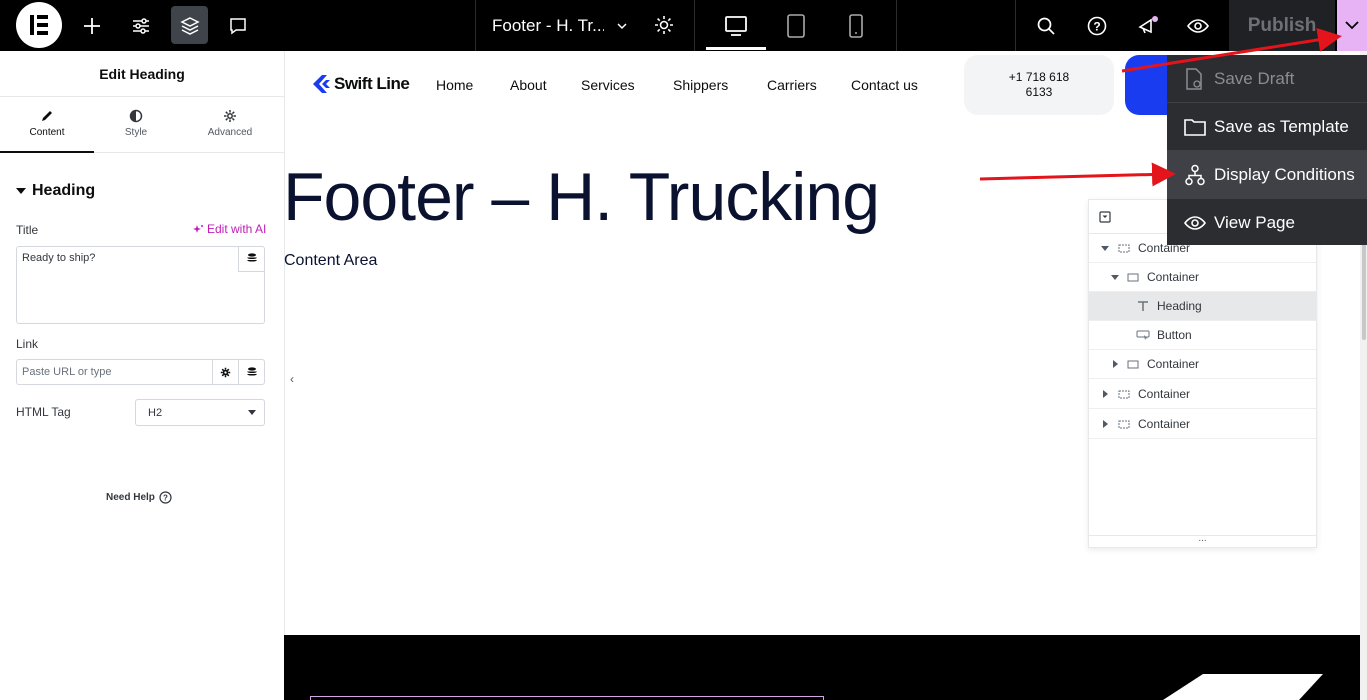 This screenshot has width=1367, height=700. What do you see at coordinates (27, 230) in the screenshot?
I see `title-label: Title` at bounding box center [27, 230].